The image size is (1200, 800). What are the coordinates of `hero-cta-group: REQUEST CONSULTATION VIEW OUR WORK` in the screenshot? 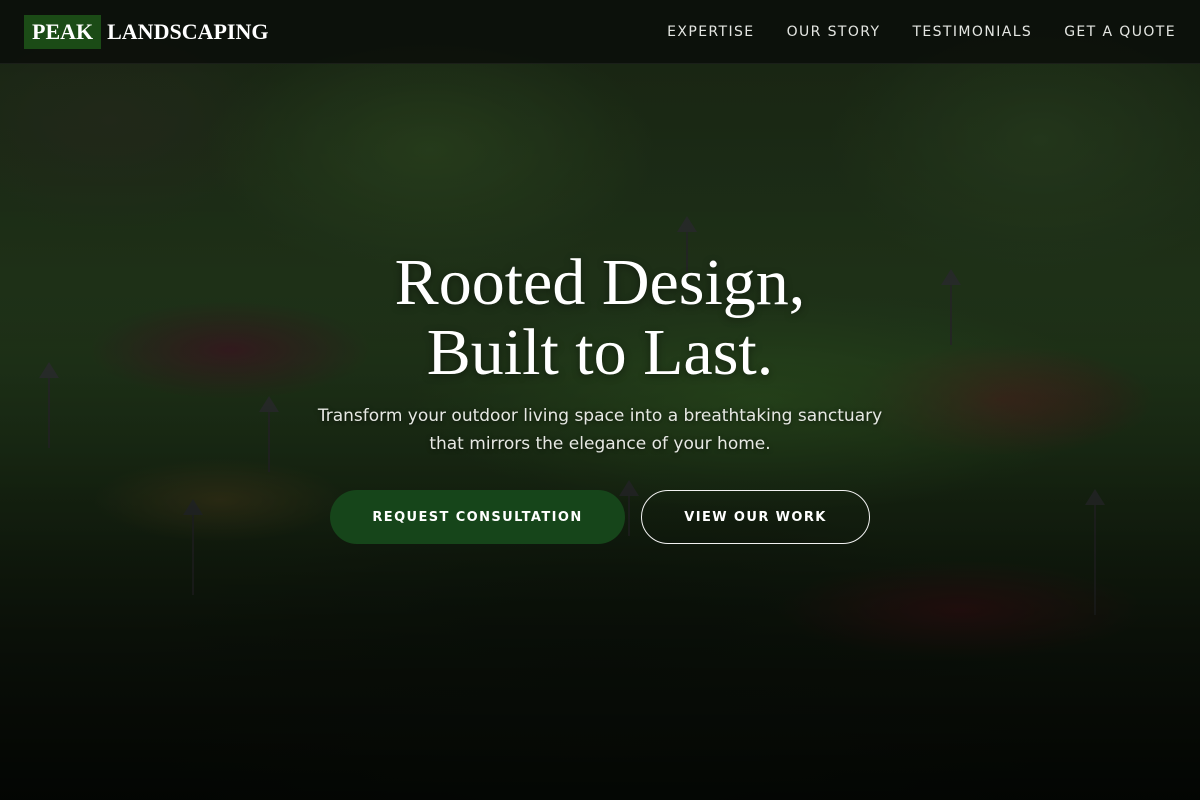 It's located at (600, 517).